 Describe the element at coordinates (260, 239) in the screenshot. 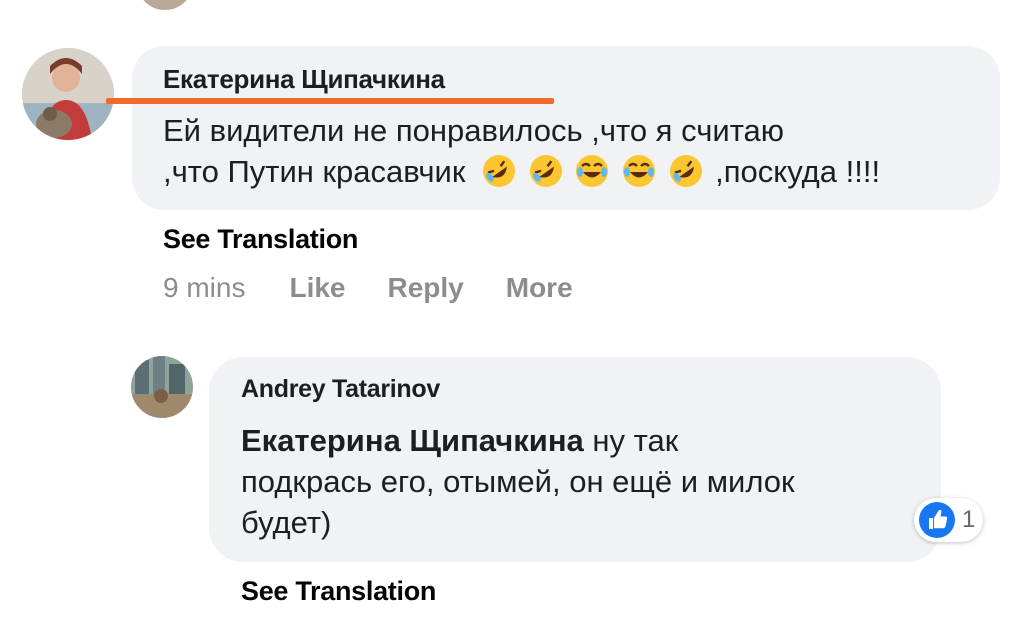

I see `see-translation-link: See Translation` at that location.